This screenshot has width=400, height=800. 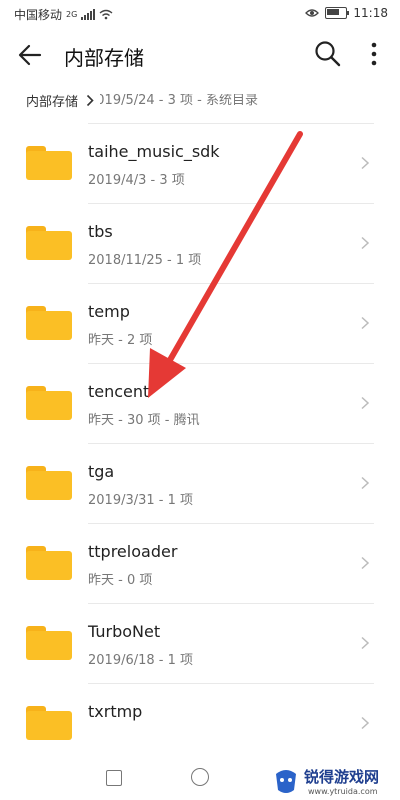 What do you see at coordinates (200, 14) in the screenshot?
I see `status-bar: 中国移动 2G 11:18` at bounding box center [200, 14].